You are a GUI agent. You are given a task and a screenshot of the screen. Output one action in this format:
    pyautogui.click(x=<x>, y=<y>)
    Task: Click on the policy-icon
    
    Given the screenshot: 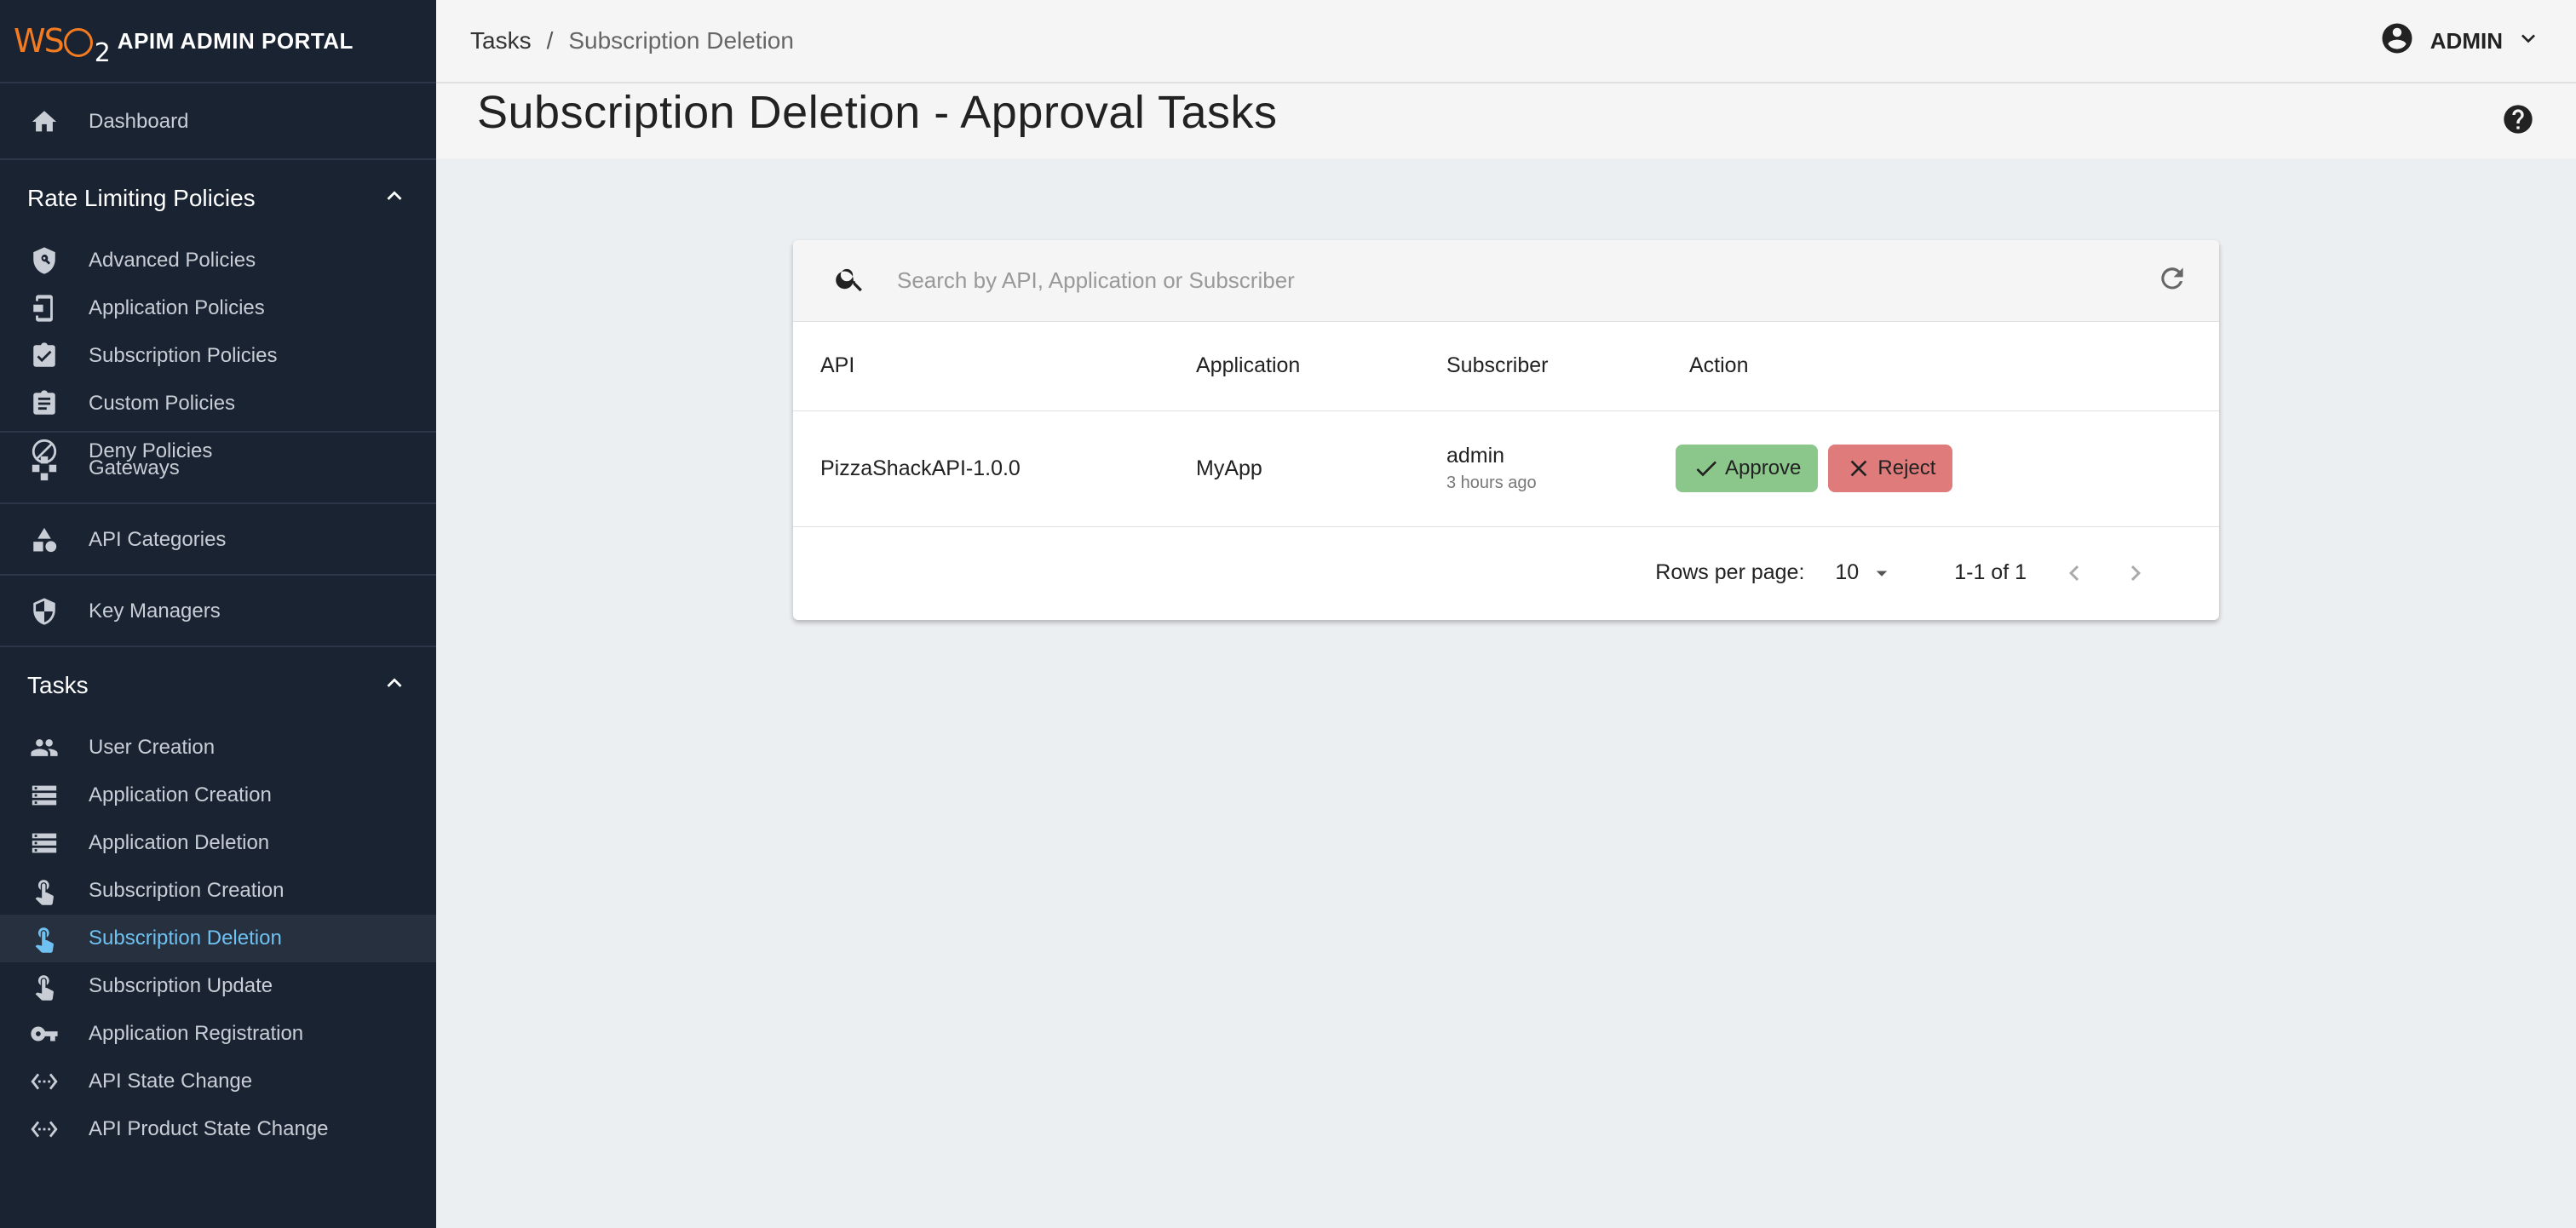 What is the action you would take?
    pyautogui.click(x=44, y=261)
    